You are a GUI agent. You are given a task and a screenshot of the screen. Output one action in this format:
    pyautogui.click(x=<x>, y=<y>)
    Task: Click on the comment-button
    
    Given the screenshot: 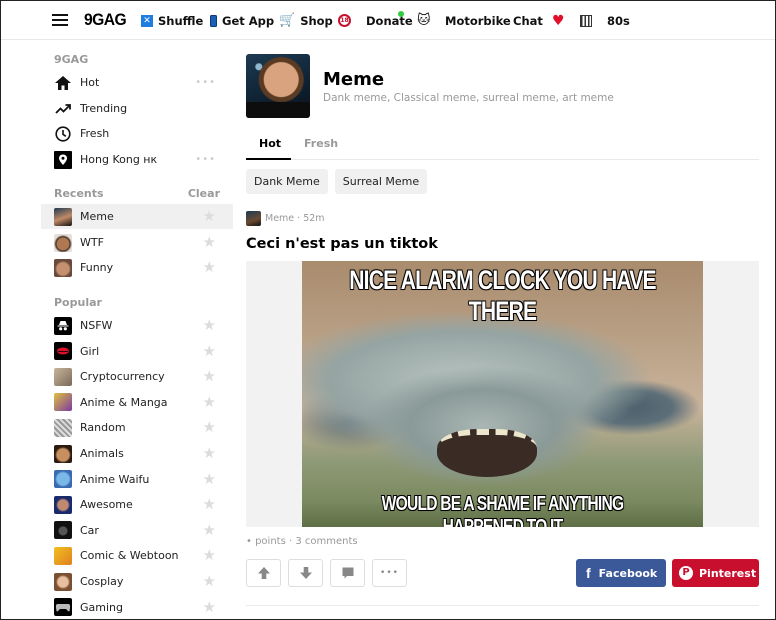 What is the action you would take?
    pyautogui.click(x=347, y=573)
    